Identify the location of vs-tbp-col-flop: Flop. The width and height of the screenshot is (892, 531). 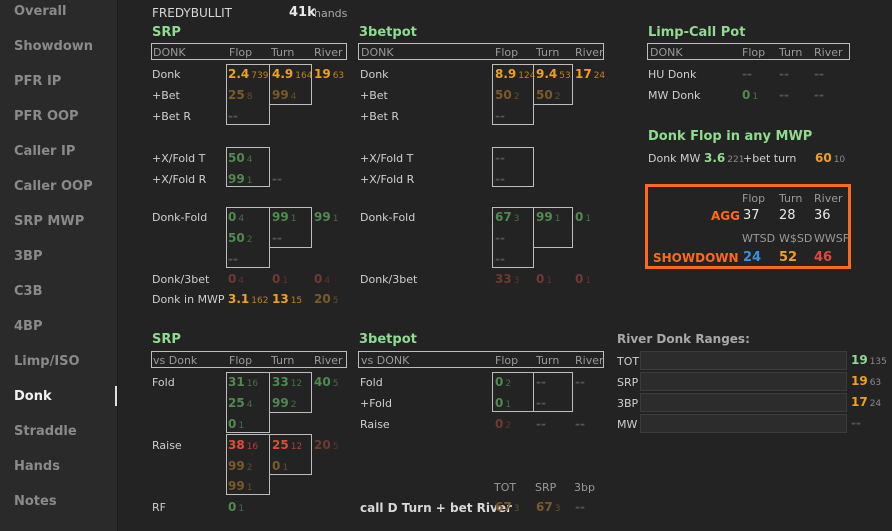
(507, 360).